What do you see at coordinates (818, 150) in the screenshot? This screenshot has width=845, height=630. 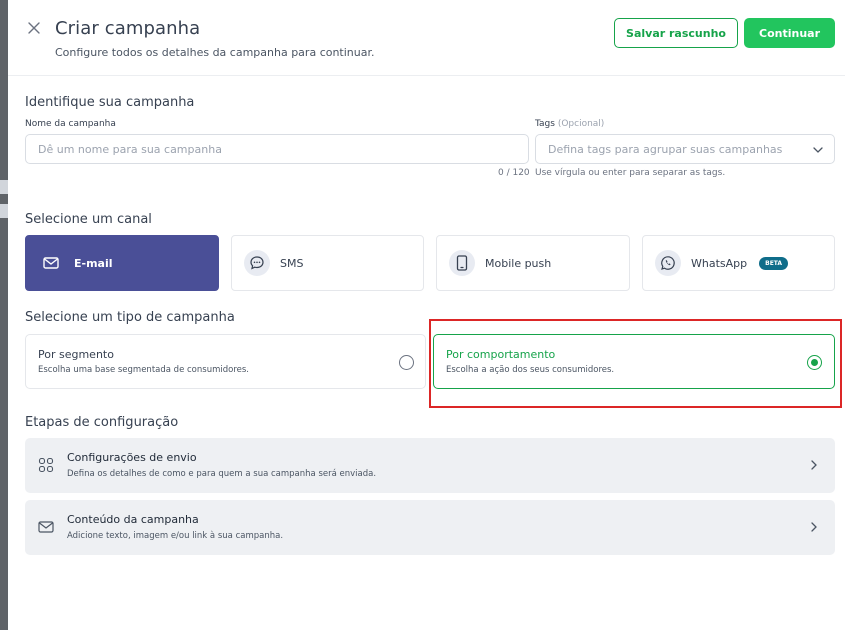 I see `chevron-down-icon` at bounding box center [818, 150].